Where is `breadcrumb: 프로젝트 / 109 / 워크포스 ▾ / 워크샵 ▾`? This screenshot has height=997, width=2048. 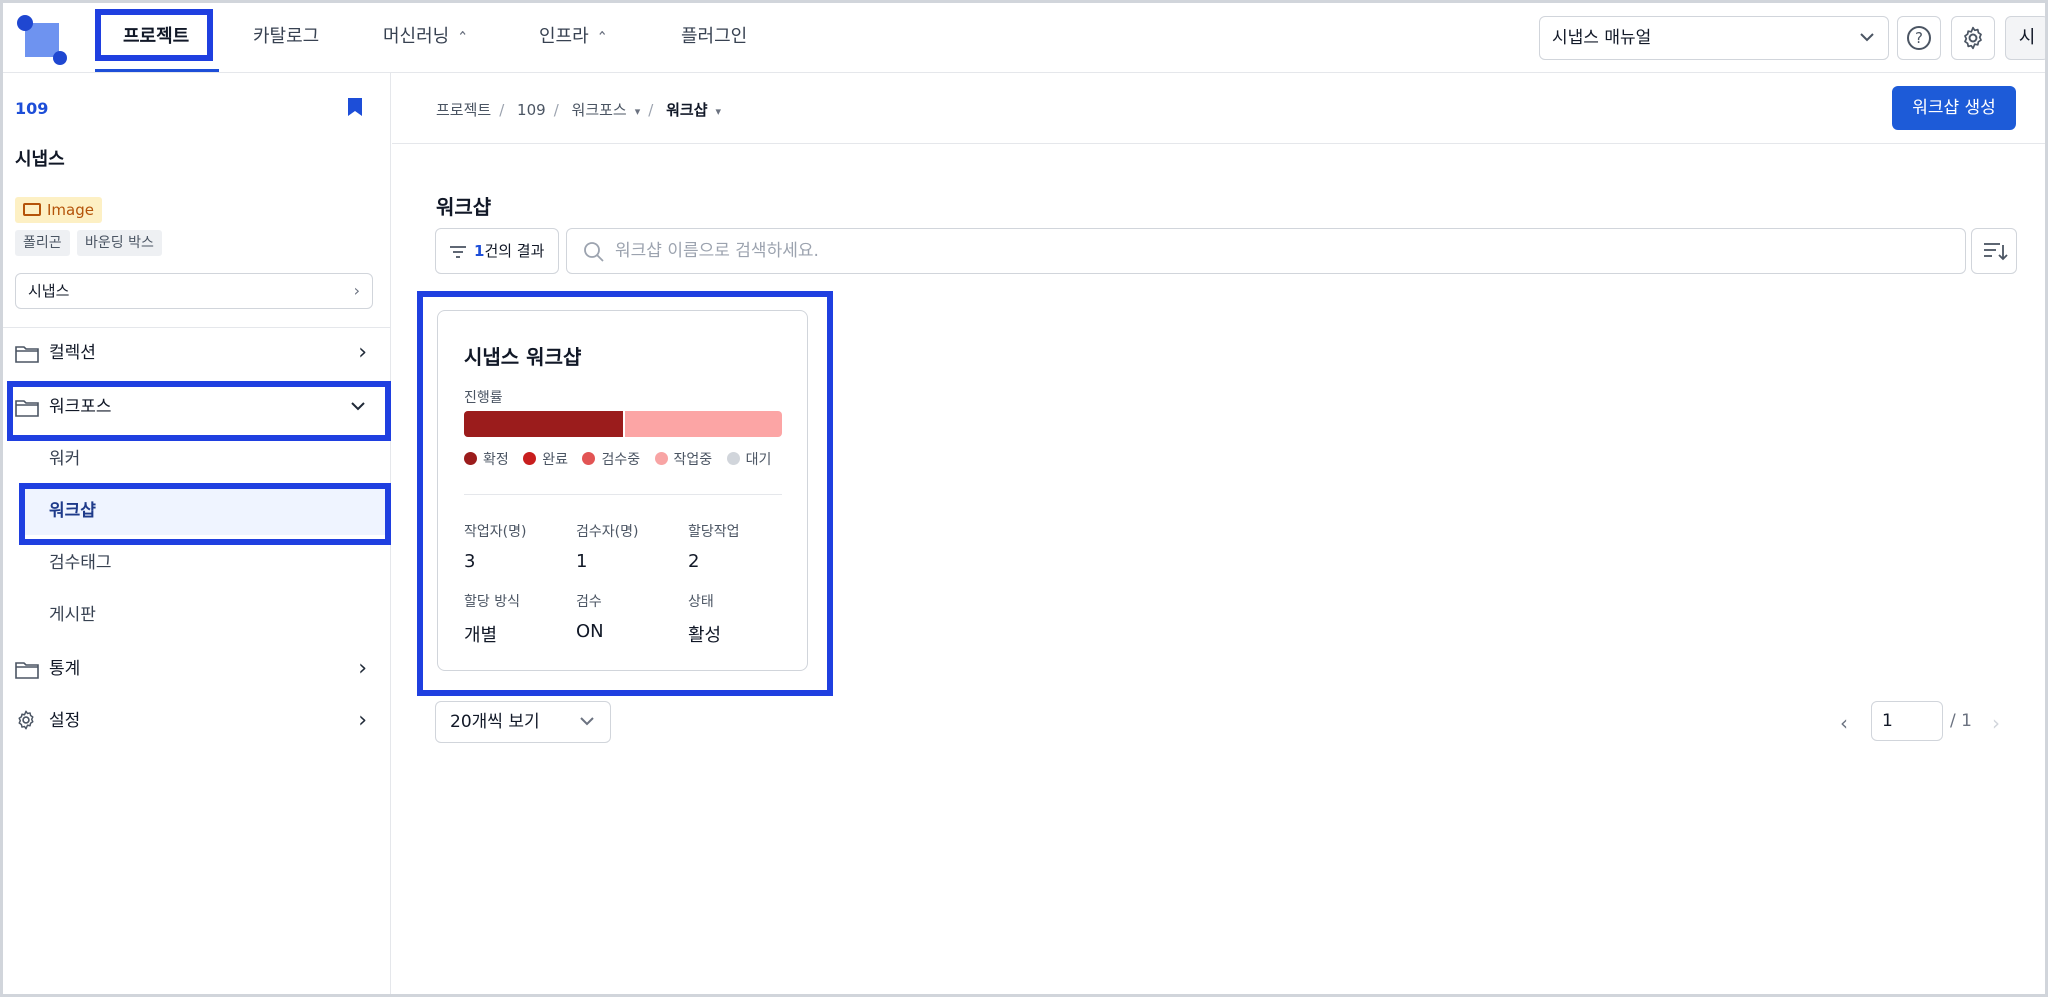 breadcrumb: 프로젝트 / 109 / 워크포스 ▾ / 워크샵 ▾ is located at coordinates (582, 109).